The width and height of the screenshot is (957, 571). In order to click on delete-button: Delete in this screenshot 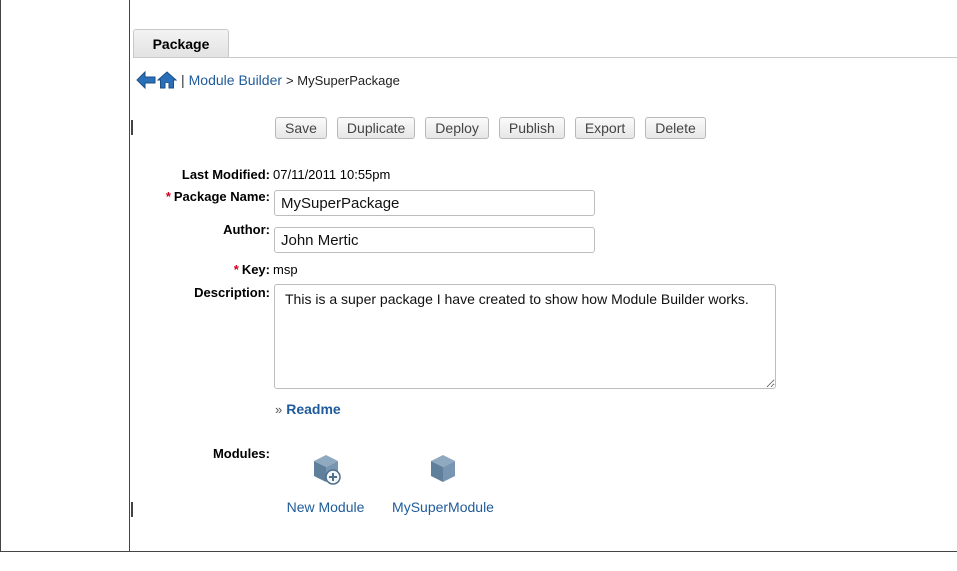, I will do `click(675, 128)`.